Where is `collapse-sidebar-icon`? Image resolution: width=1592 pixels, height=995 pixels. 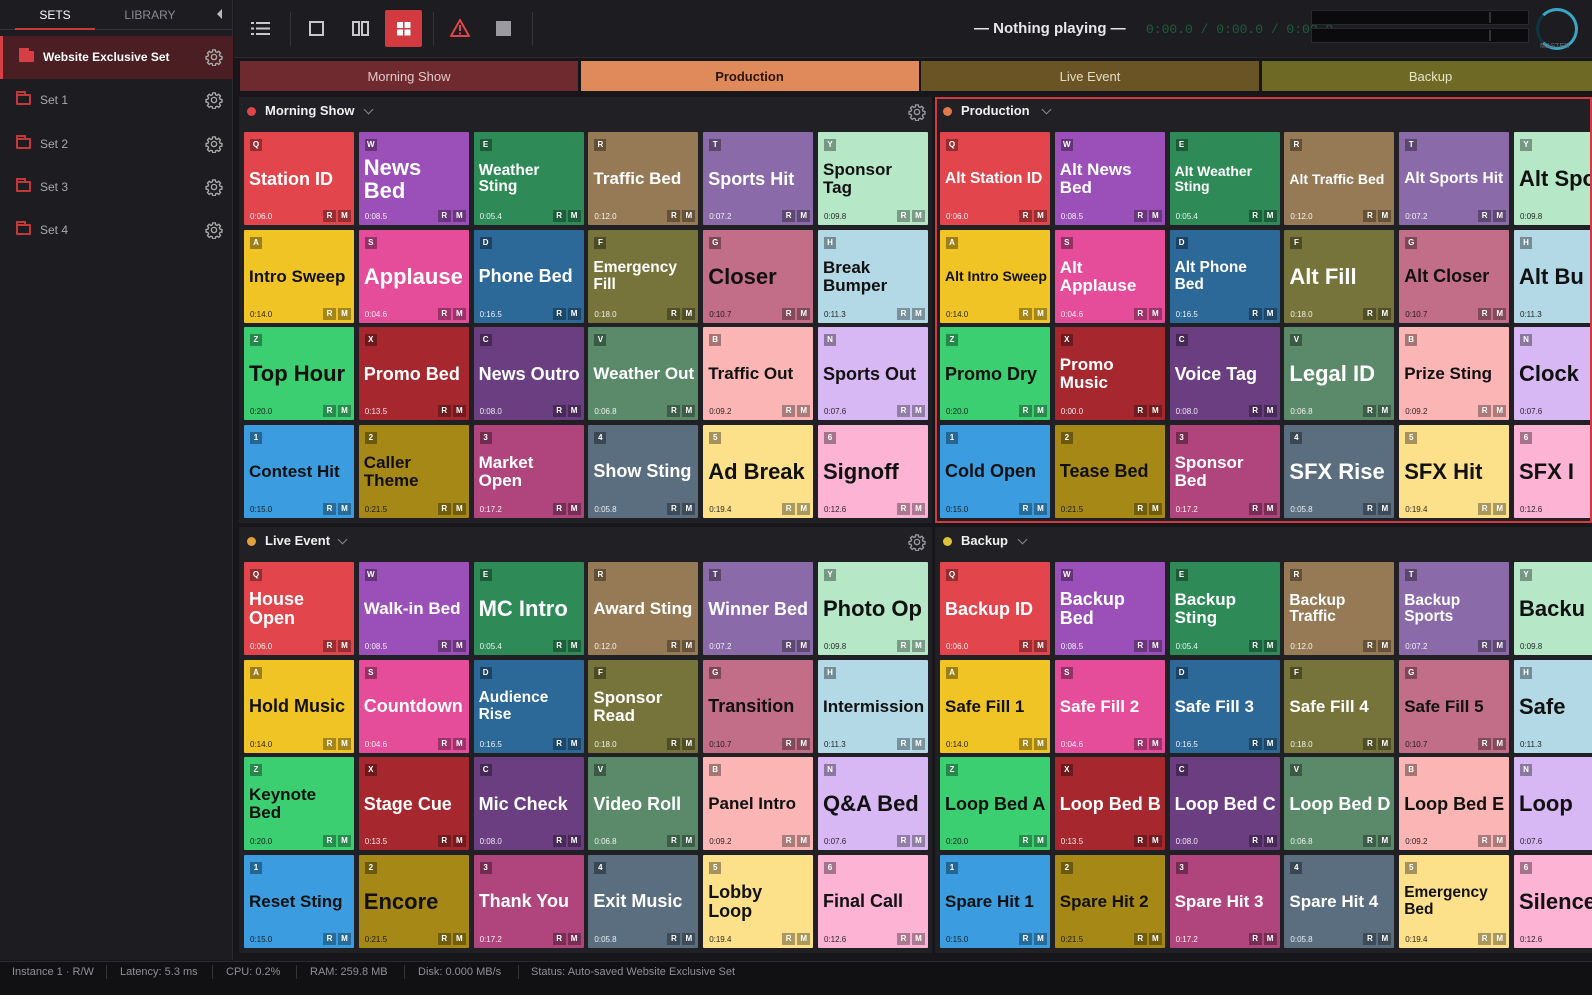
collapse-sidebar-icon is located at coordinates (219, 14).